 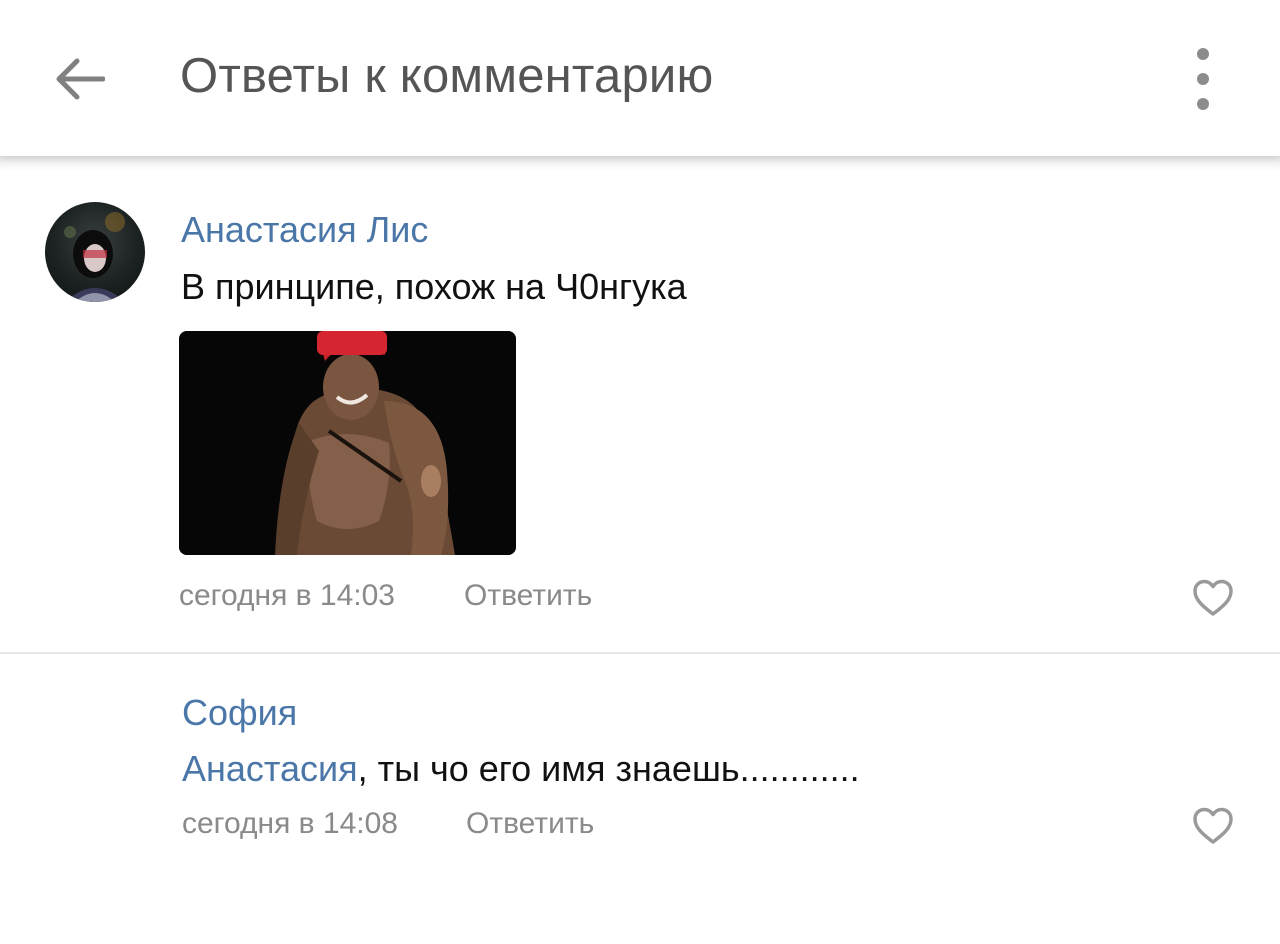 What do you see at coordinates (640, 163) in the screenshot?
I see `header-shadow` at bounding box center [640, 163].